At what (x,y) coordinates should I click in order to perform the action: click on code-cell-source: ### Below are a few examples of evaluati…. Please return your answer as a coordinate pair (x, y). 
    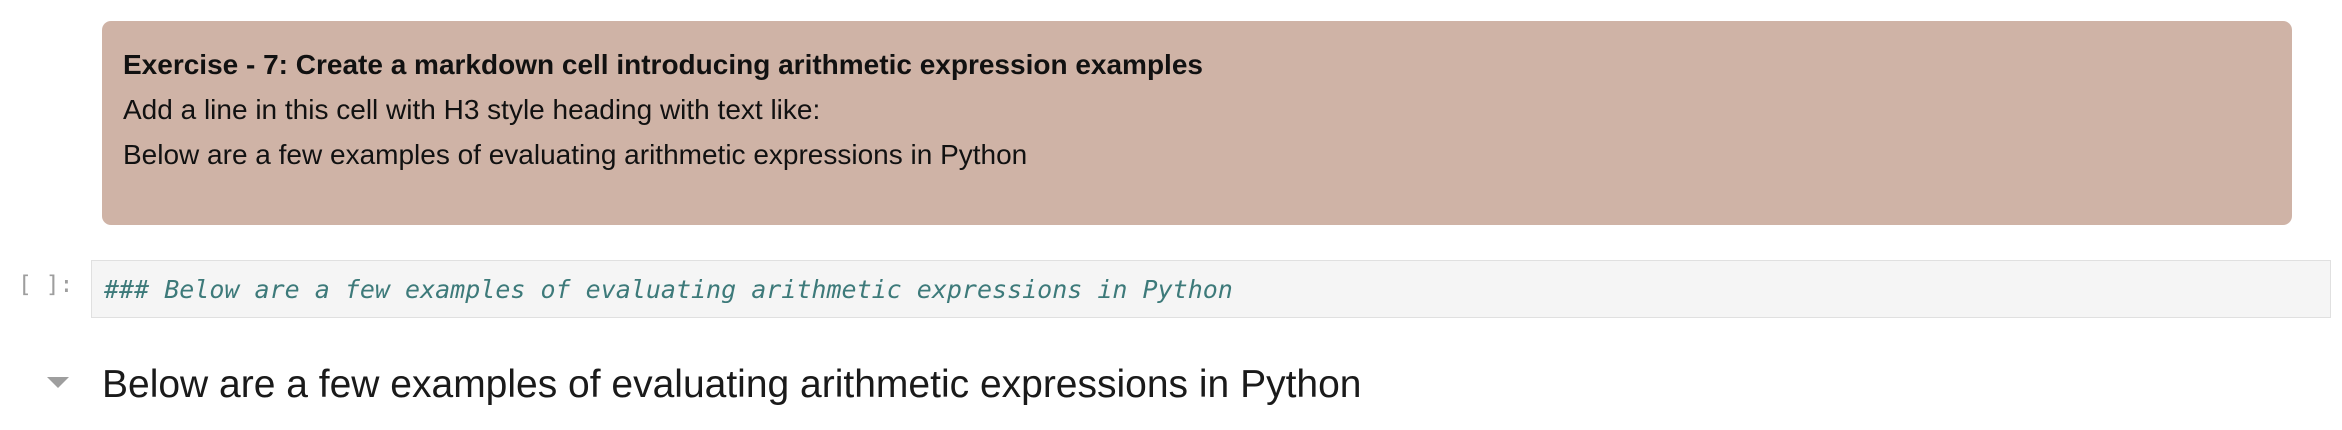
    Looking at the image, I should click on (668, 289).